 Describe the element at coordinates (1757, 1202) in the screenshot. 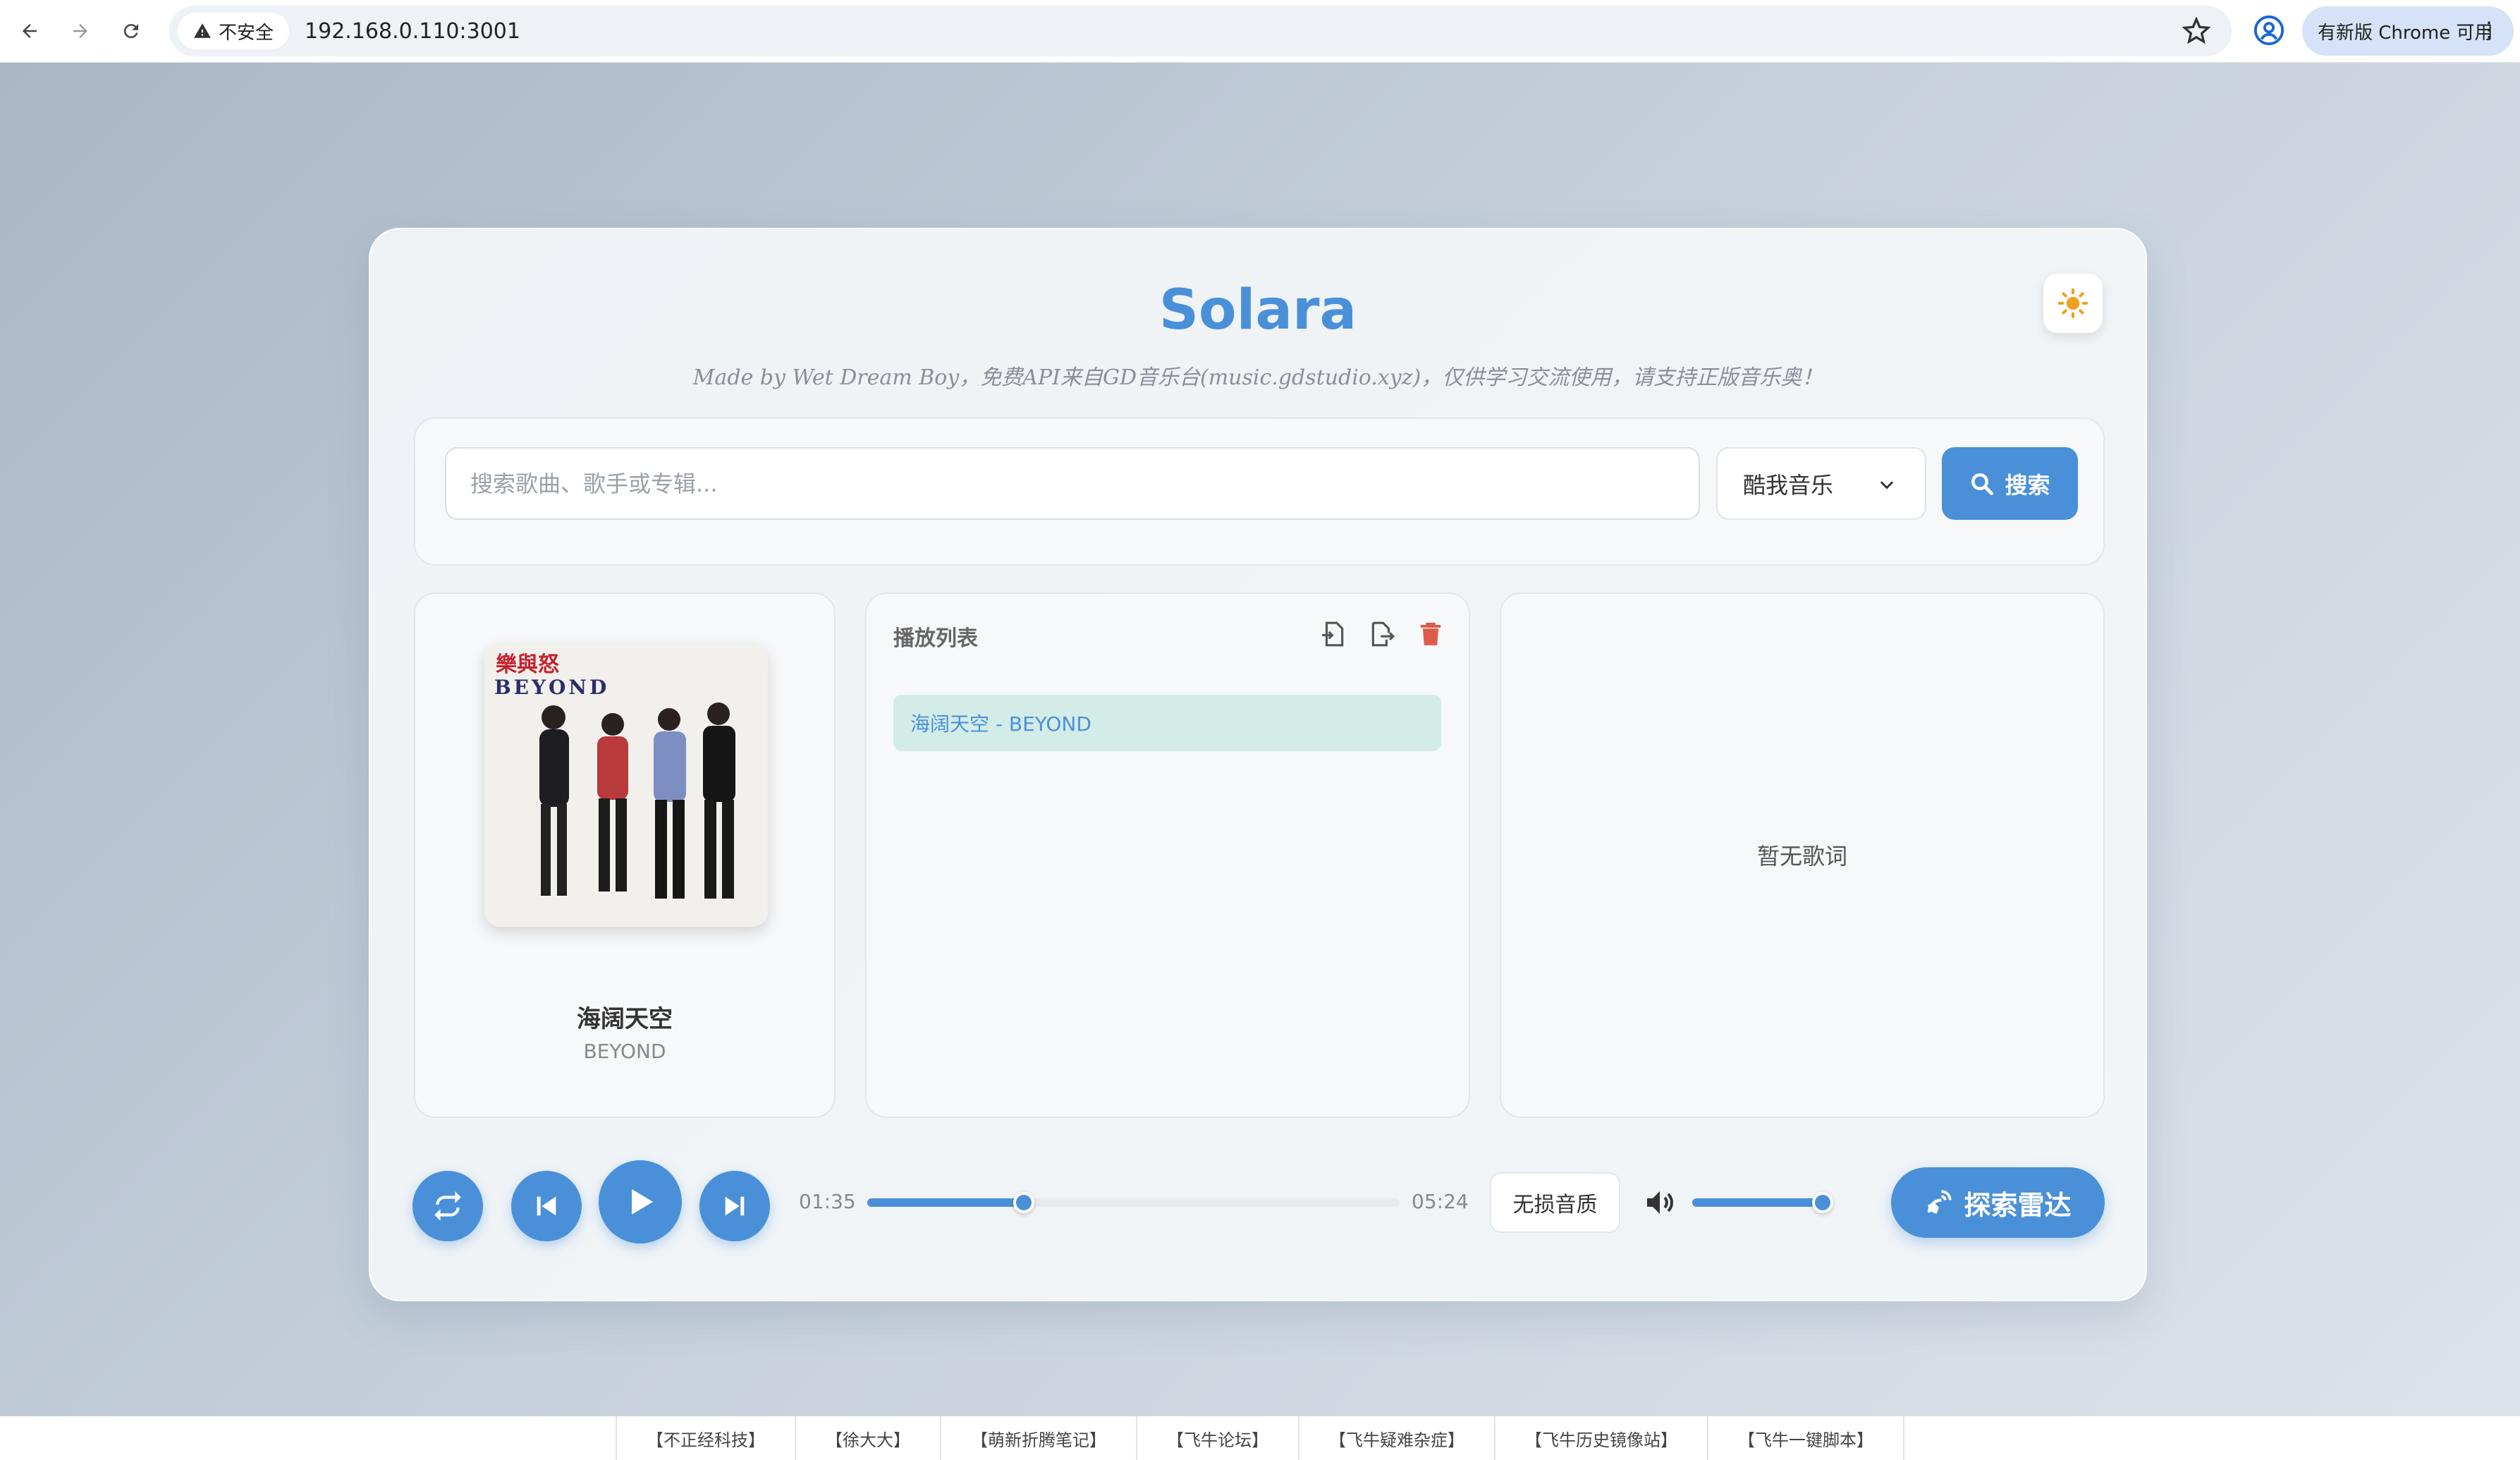

I see `volume-fill` at that location.